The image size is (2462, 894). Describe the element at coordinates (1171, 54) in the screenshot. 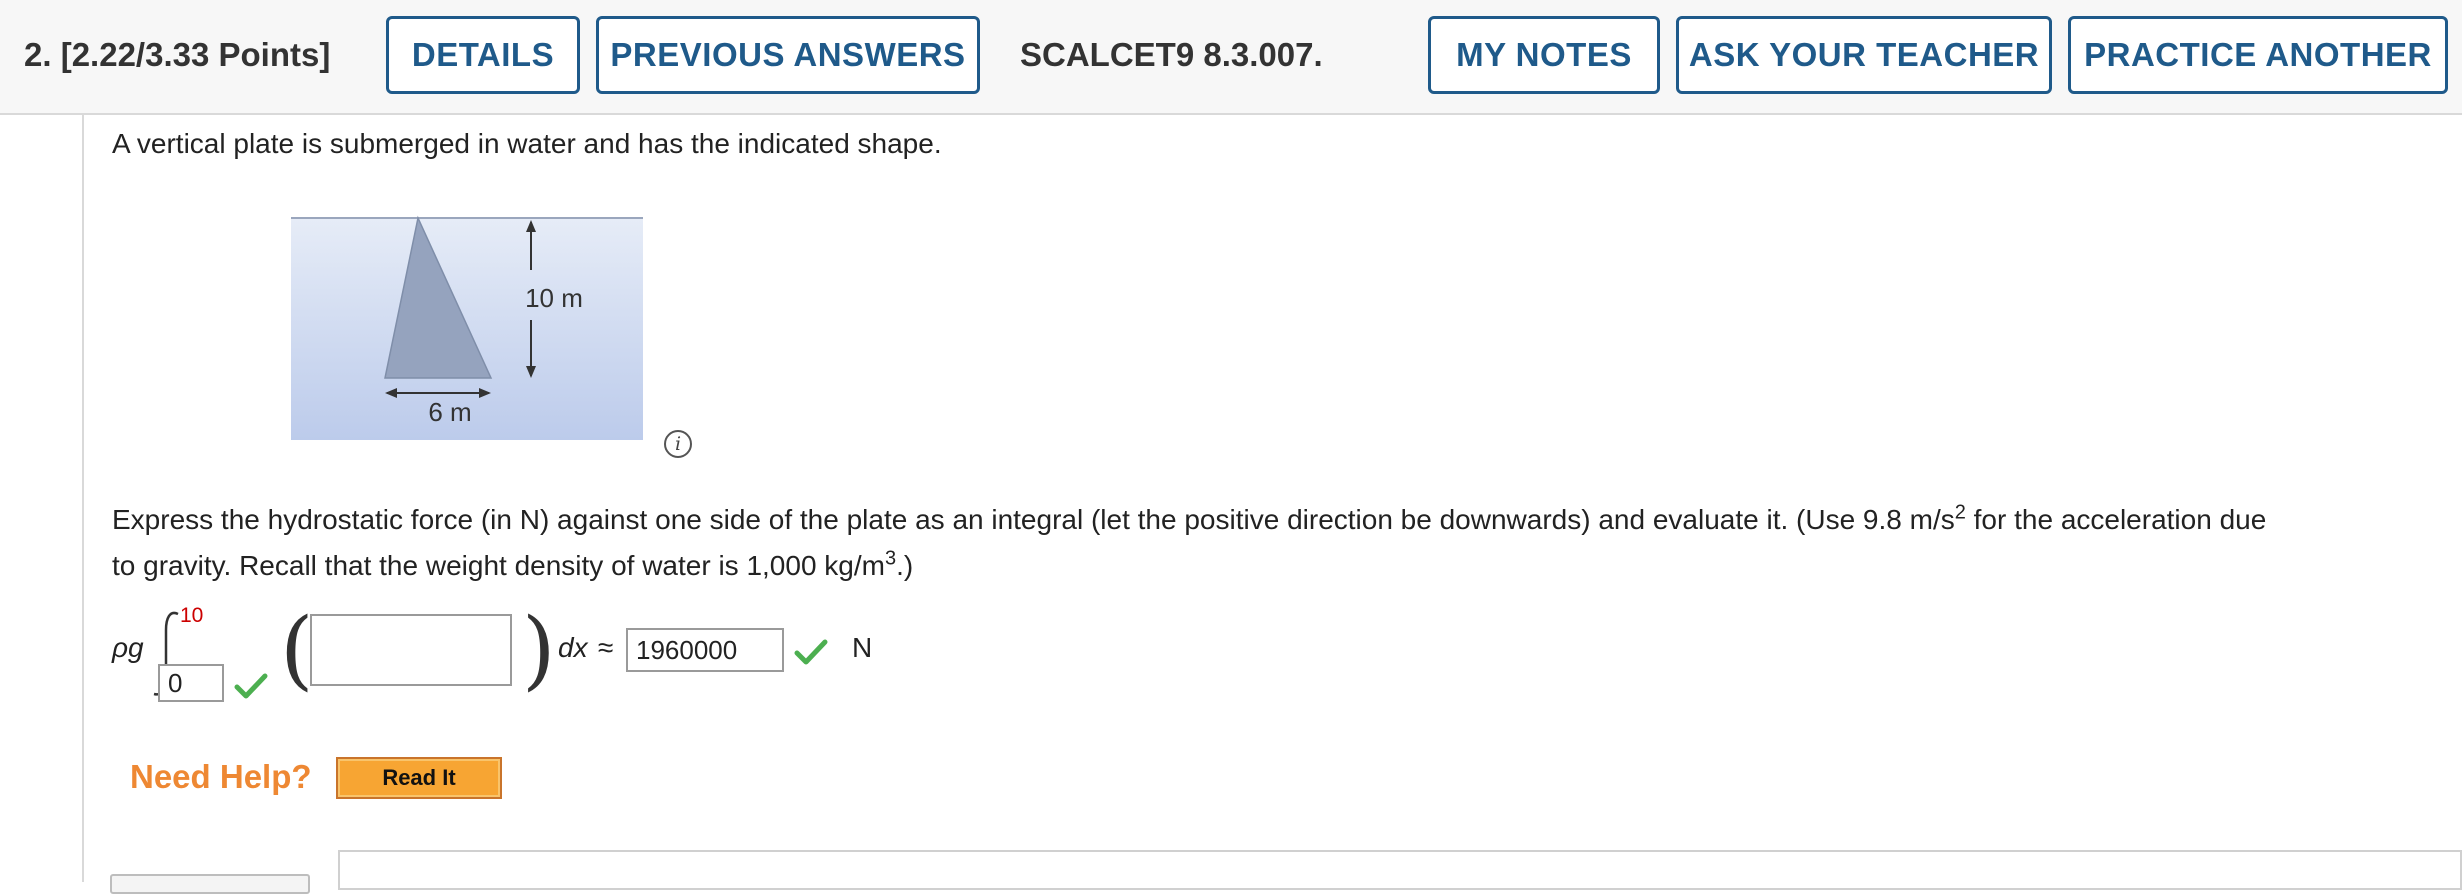

I see `problem-code: SCALCET9 8.3.007.` at that location.